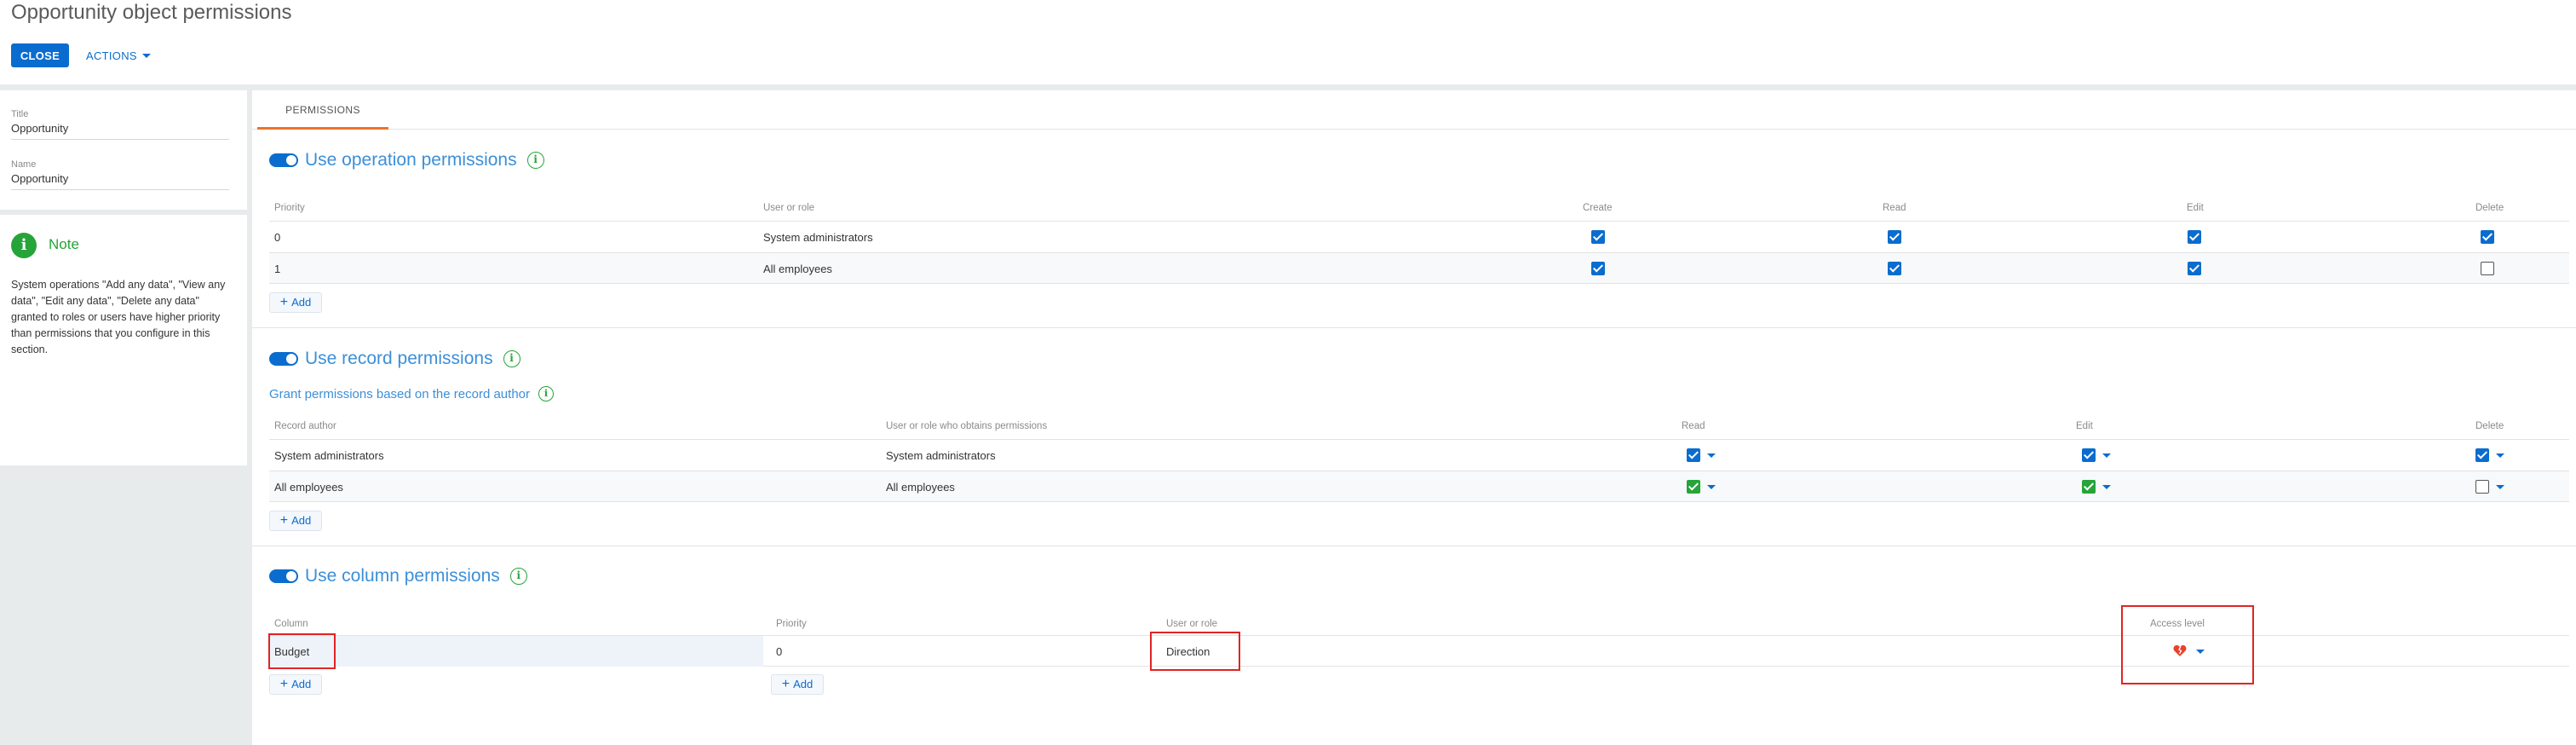  I want to click on column-permissions-toggle, so click(284, 576).